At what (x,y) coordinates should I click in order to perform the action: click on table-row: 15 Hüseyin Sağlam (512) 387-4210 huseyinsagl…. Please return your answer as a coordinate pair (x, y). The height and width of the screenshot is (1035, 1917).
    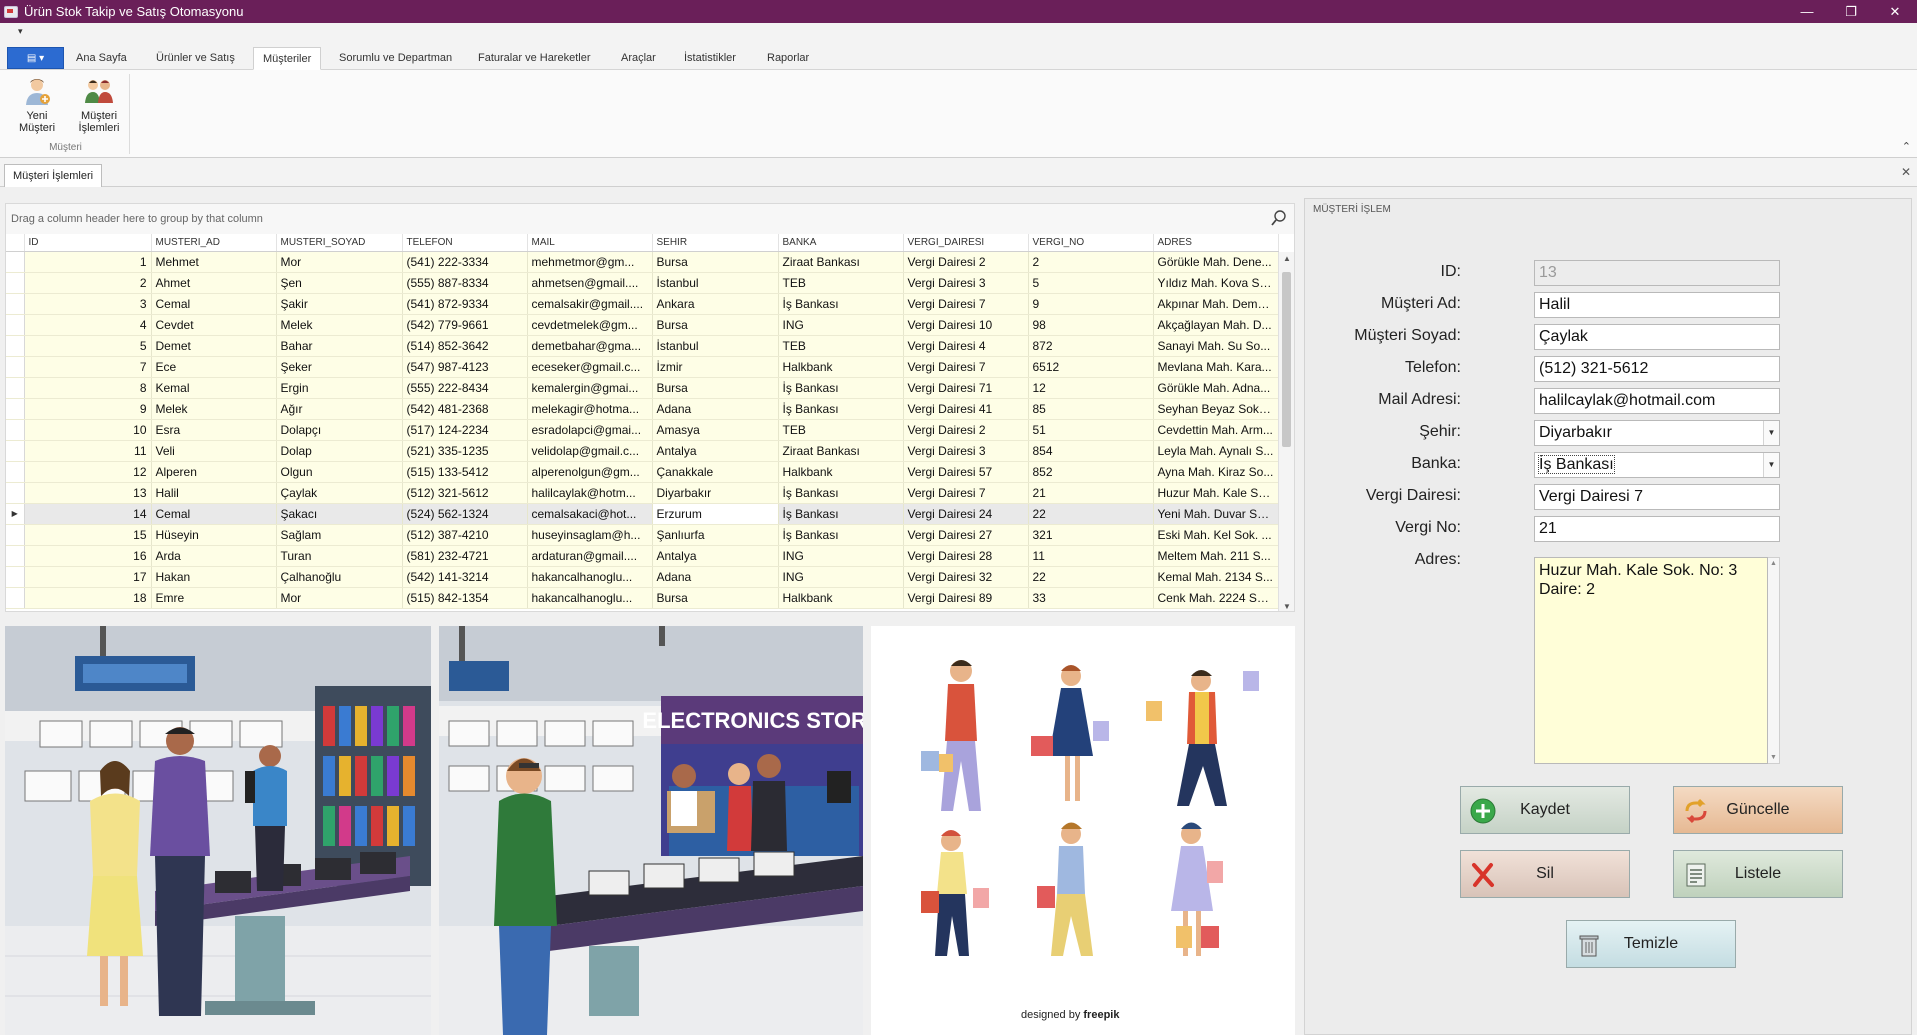
    Looking at the image, I should click on (642, 535).